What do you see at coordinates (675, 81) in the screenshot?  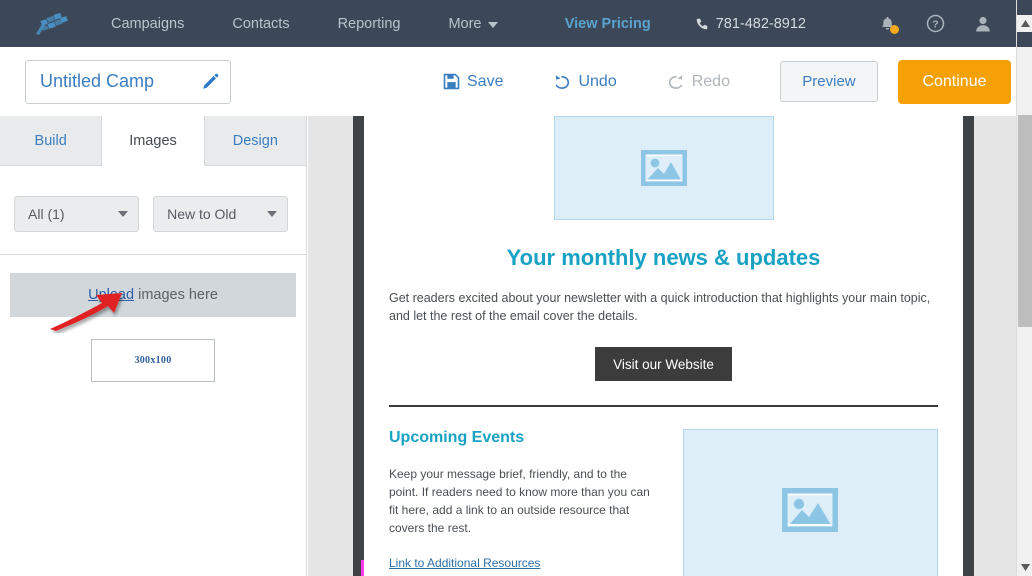 I see `redo-arrow-icon` at bounding box center [675, 81].